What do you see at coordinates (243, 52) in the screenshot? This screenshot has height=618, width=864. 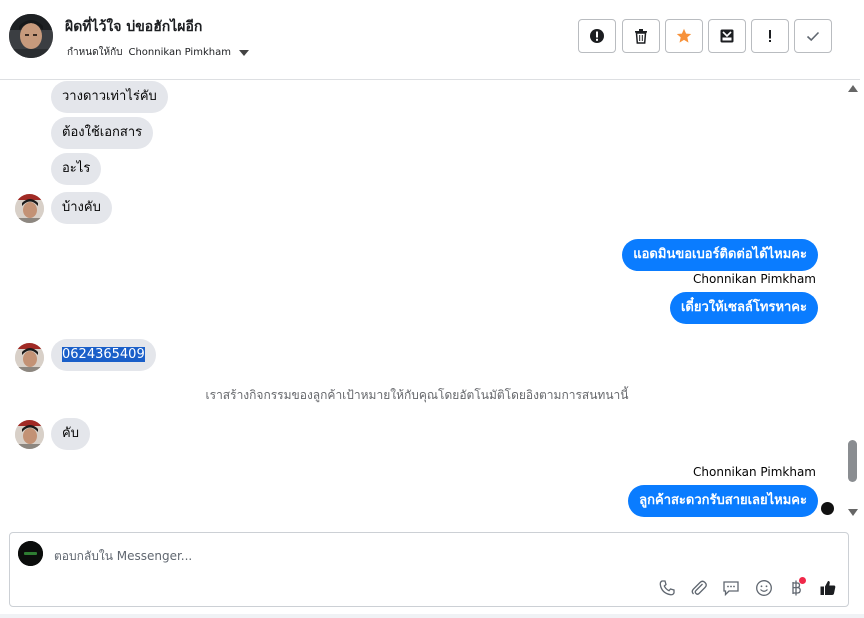 I see `chevron-down-icon` at bounding box center [243, 52].